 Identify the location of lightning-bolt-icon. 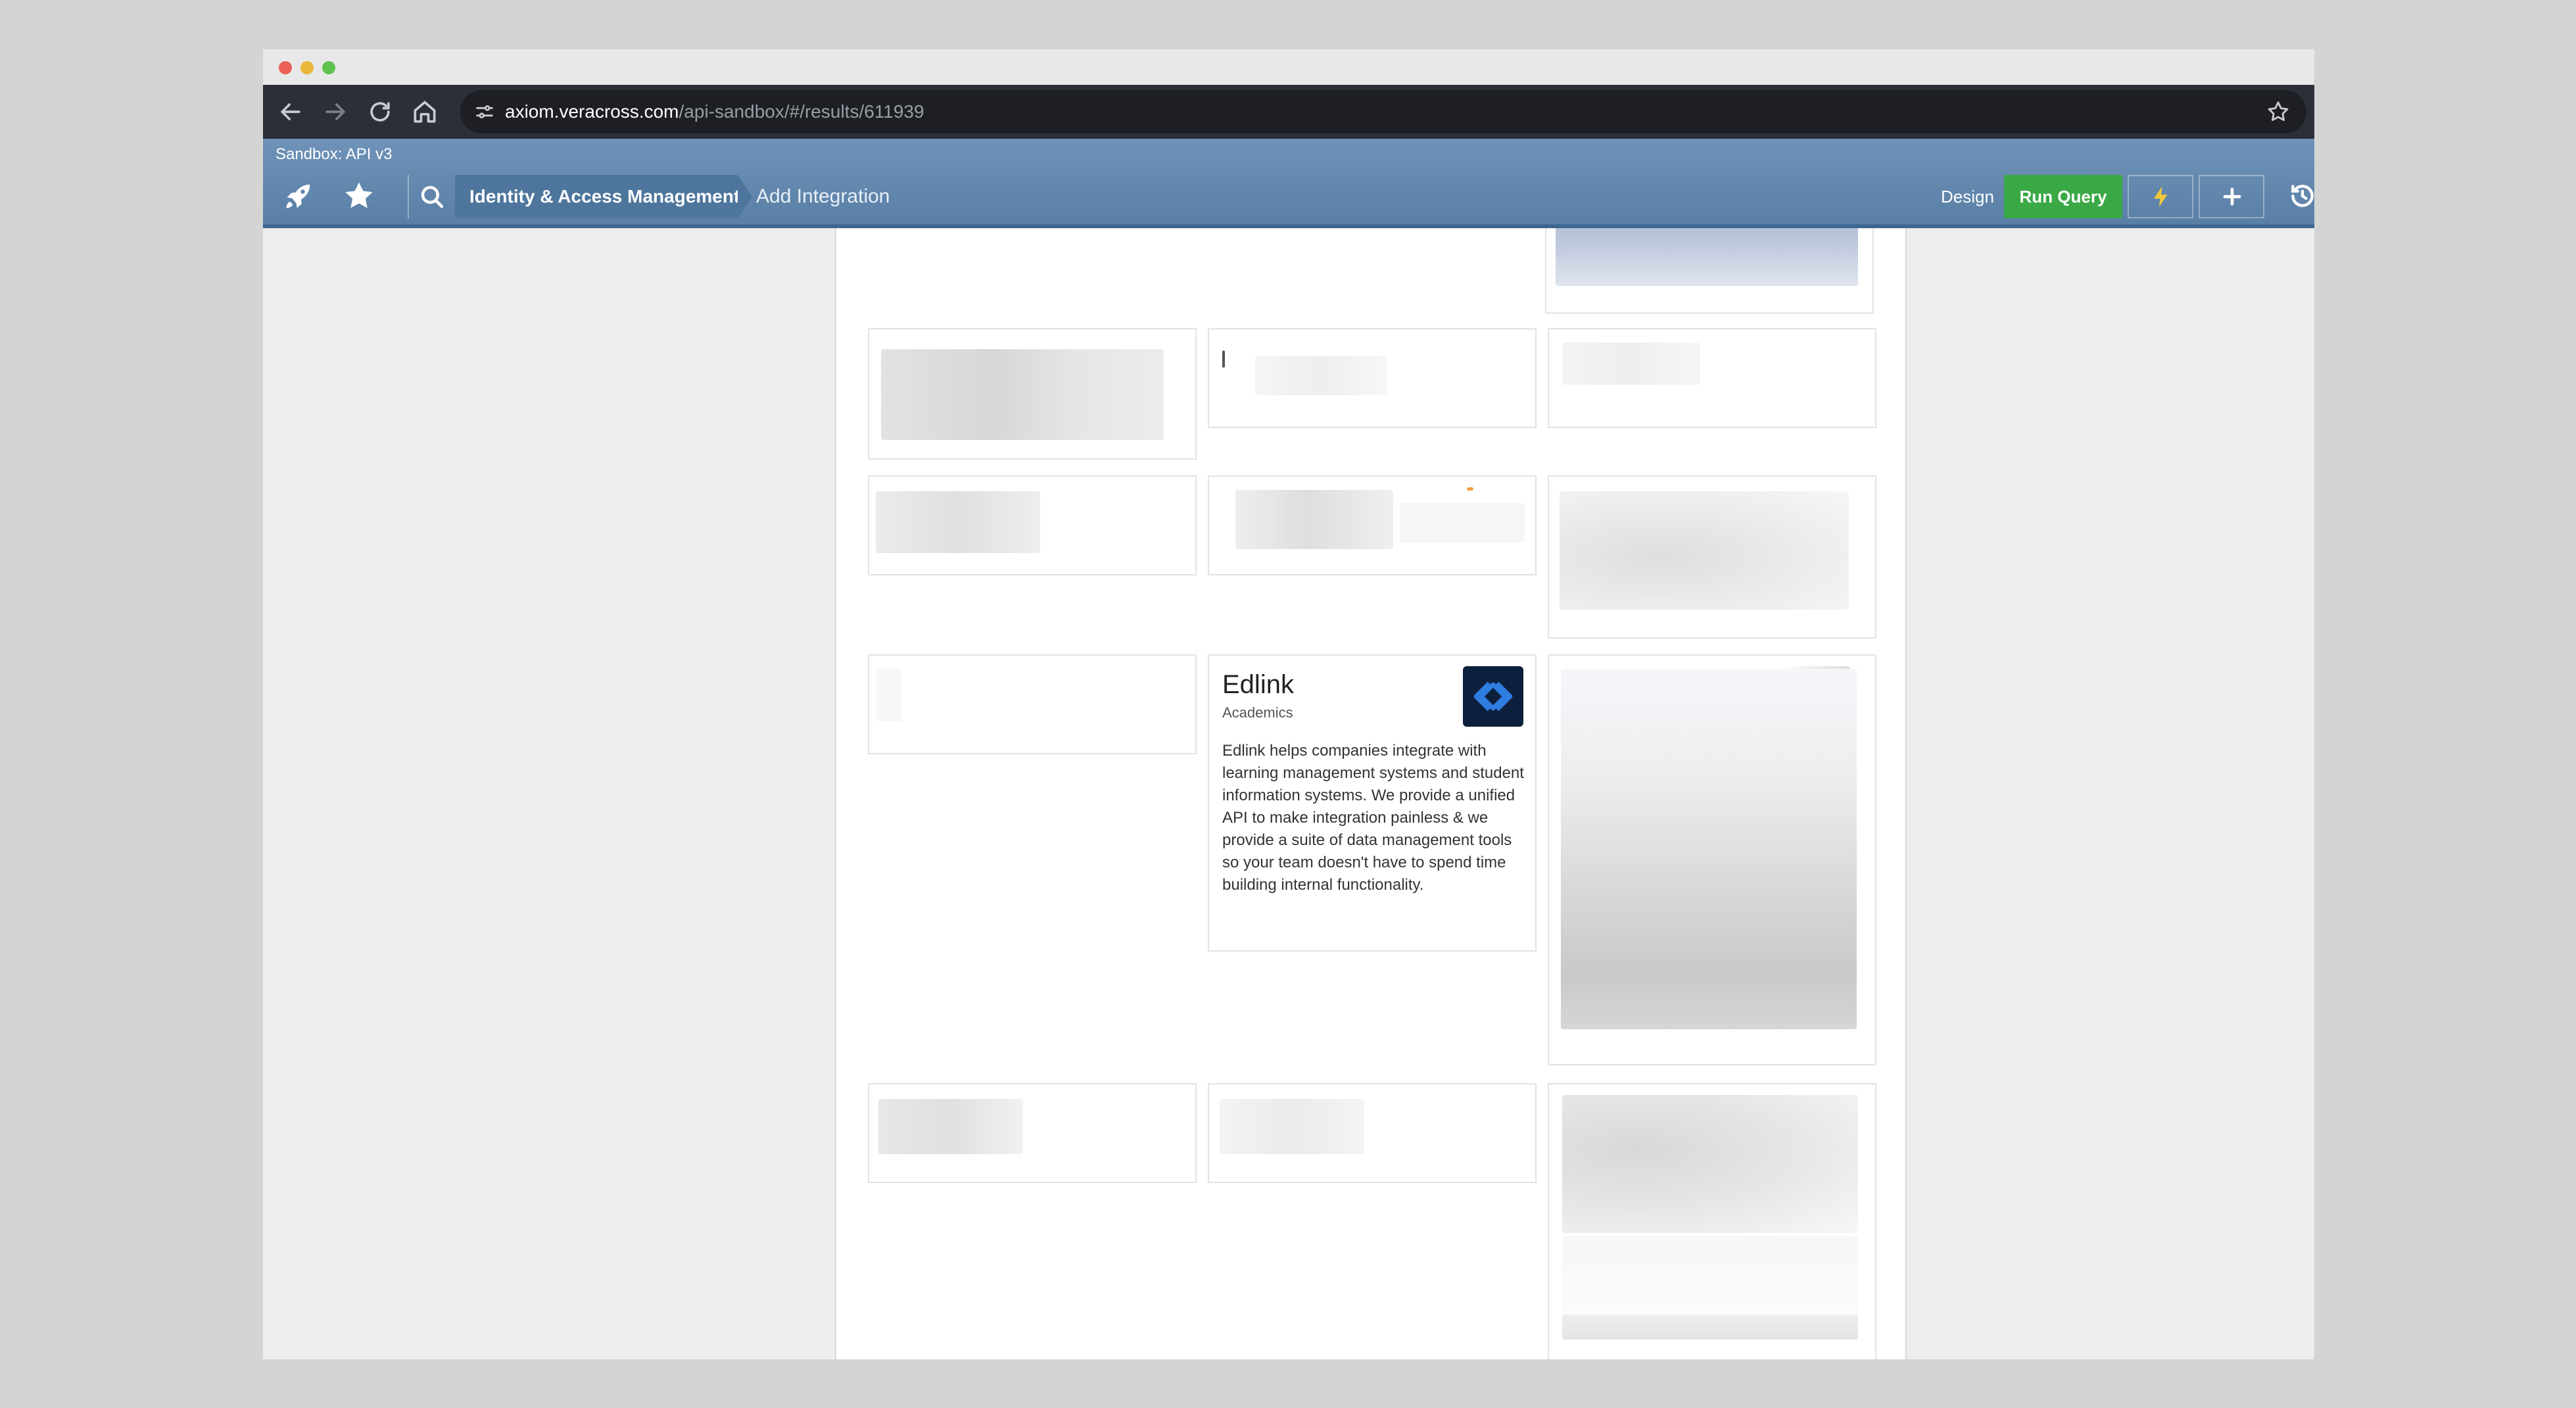
(2161, 196).